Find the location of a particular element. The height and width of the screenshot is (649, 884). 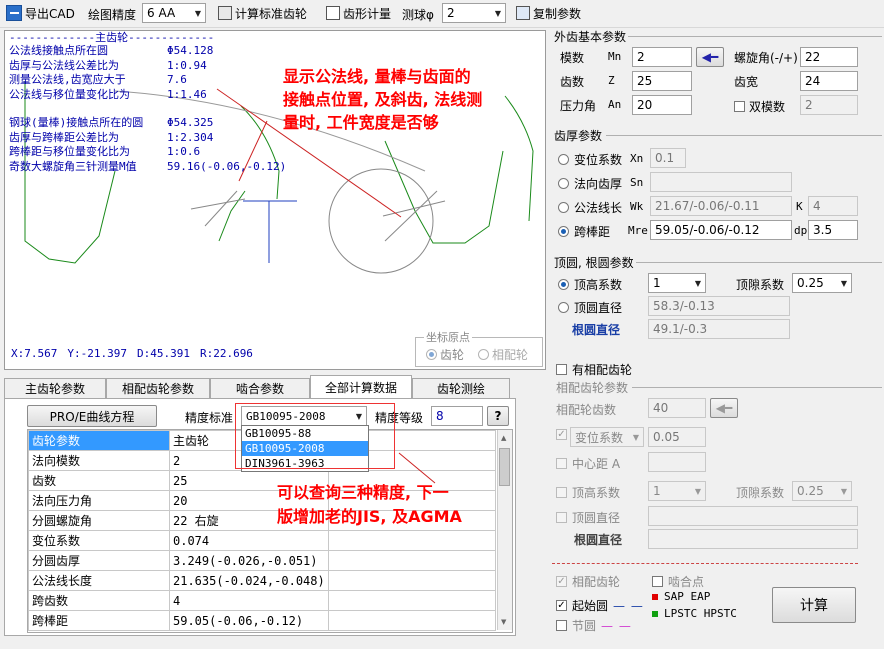

k-field: 4 is located at coordinates (833, 206).